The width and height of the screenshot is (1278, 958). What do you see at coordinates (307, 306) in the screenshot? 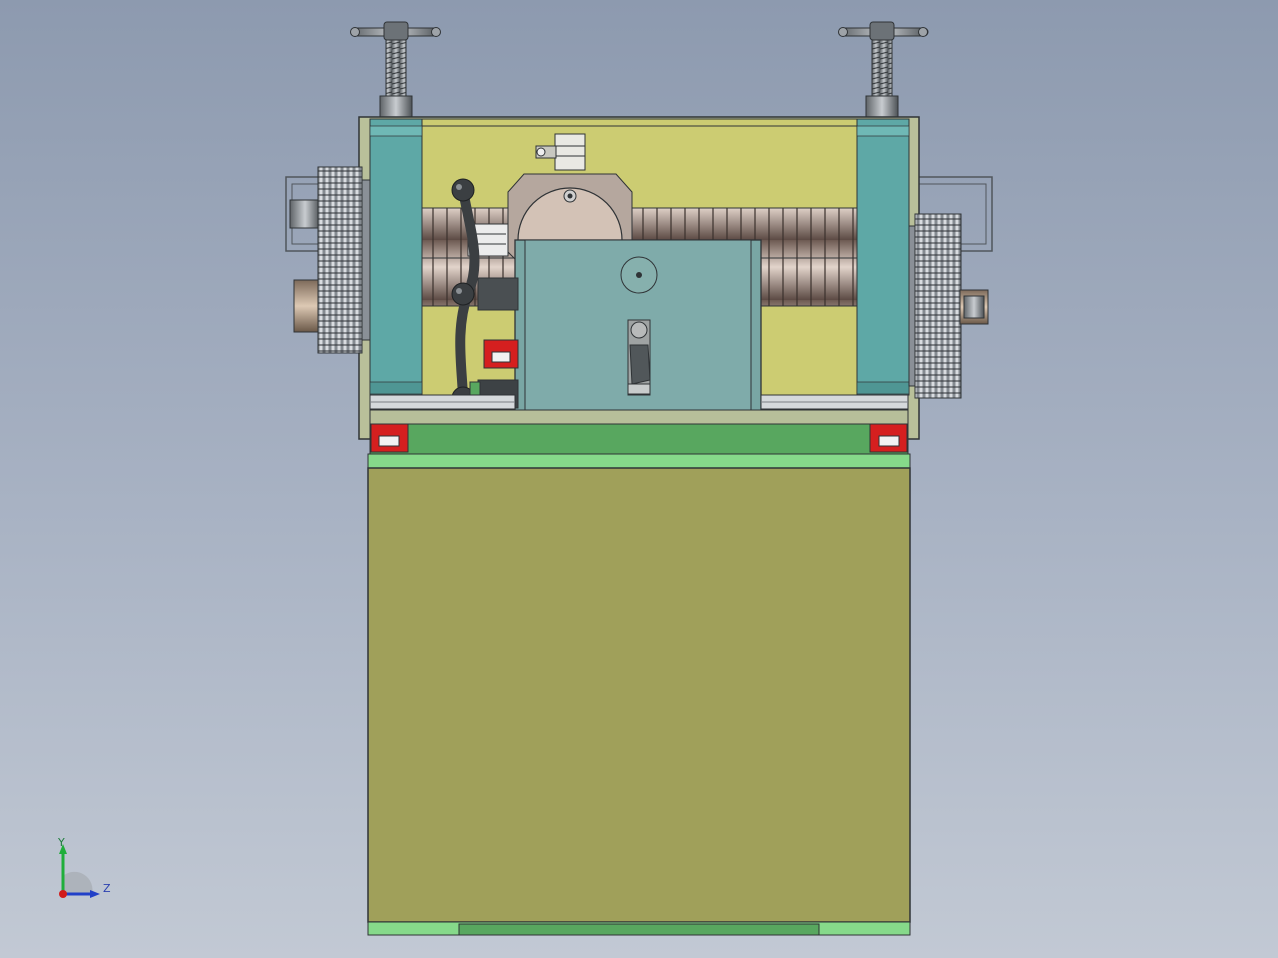
I see `left-hub` at bounding box center [307, 306].